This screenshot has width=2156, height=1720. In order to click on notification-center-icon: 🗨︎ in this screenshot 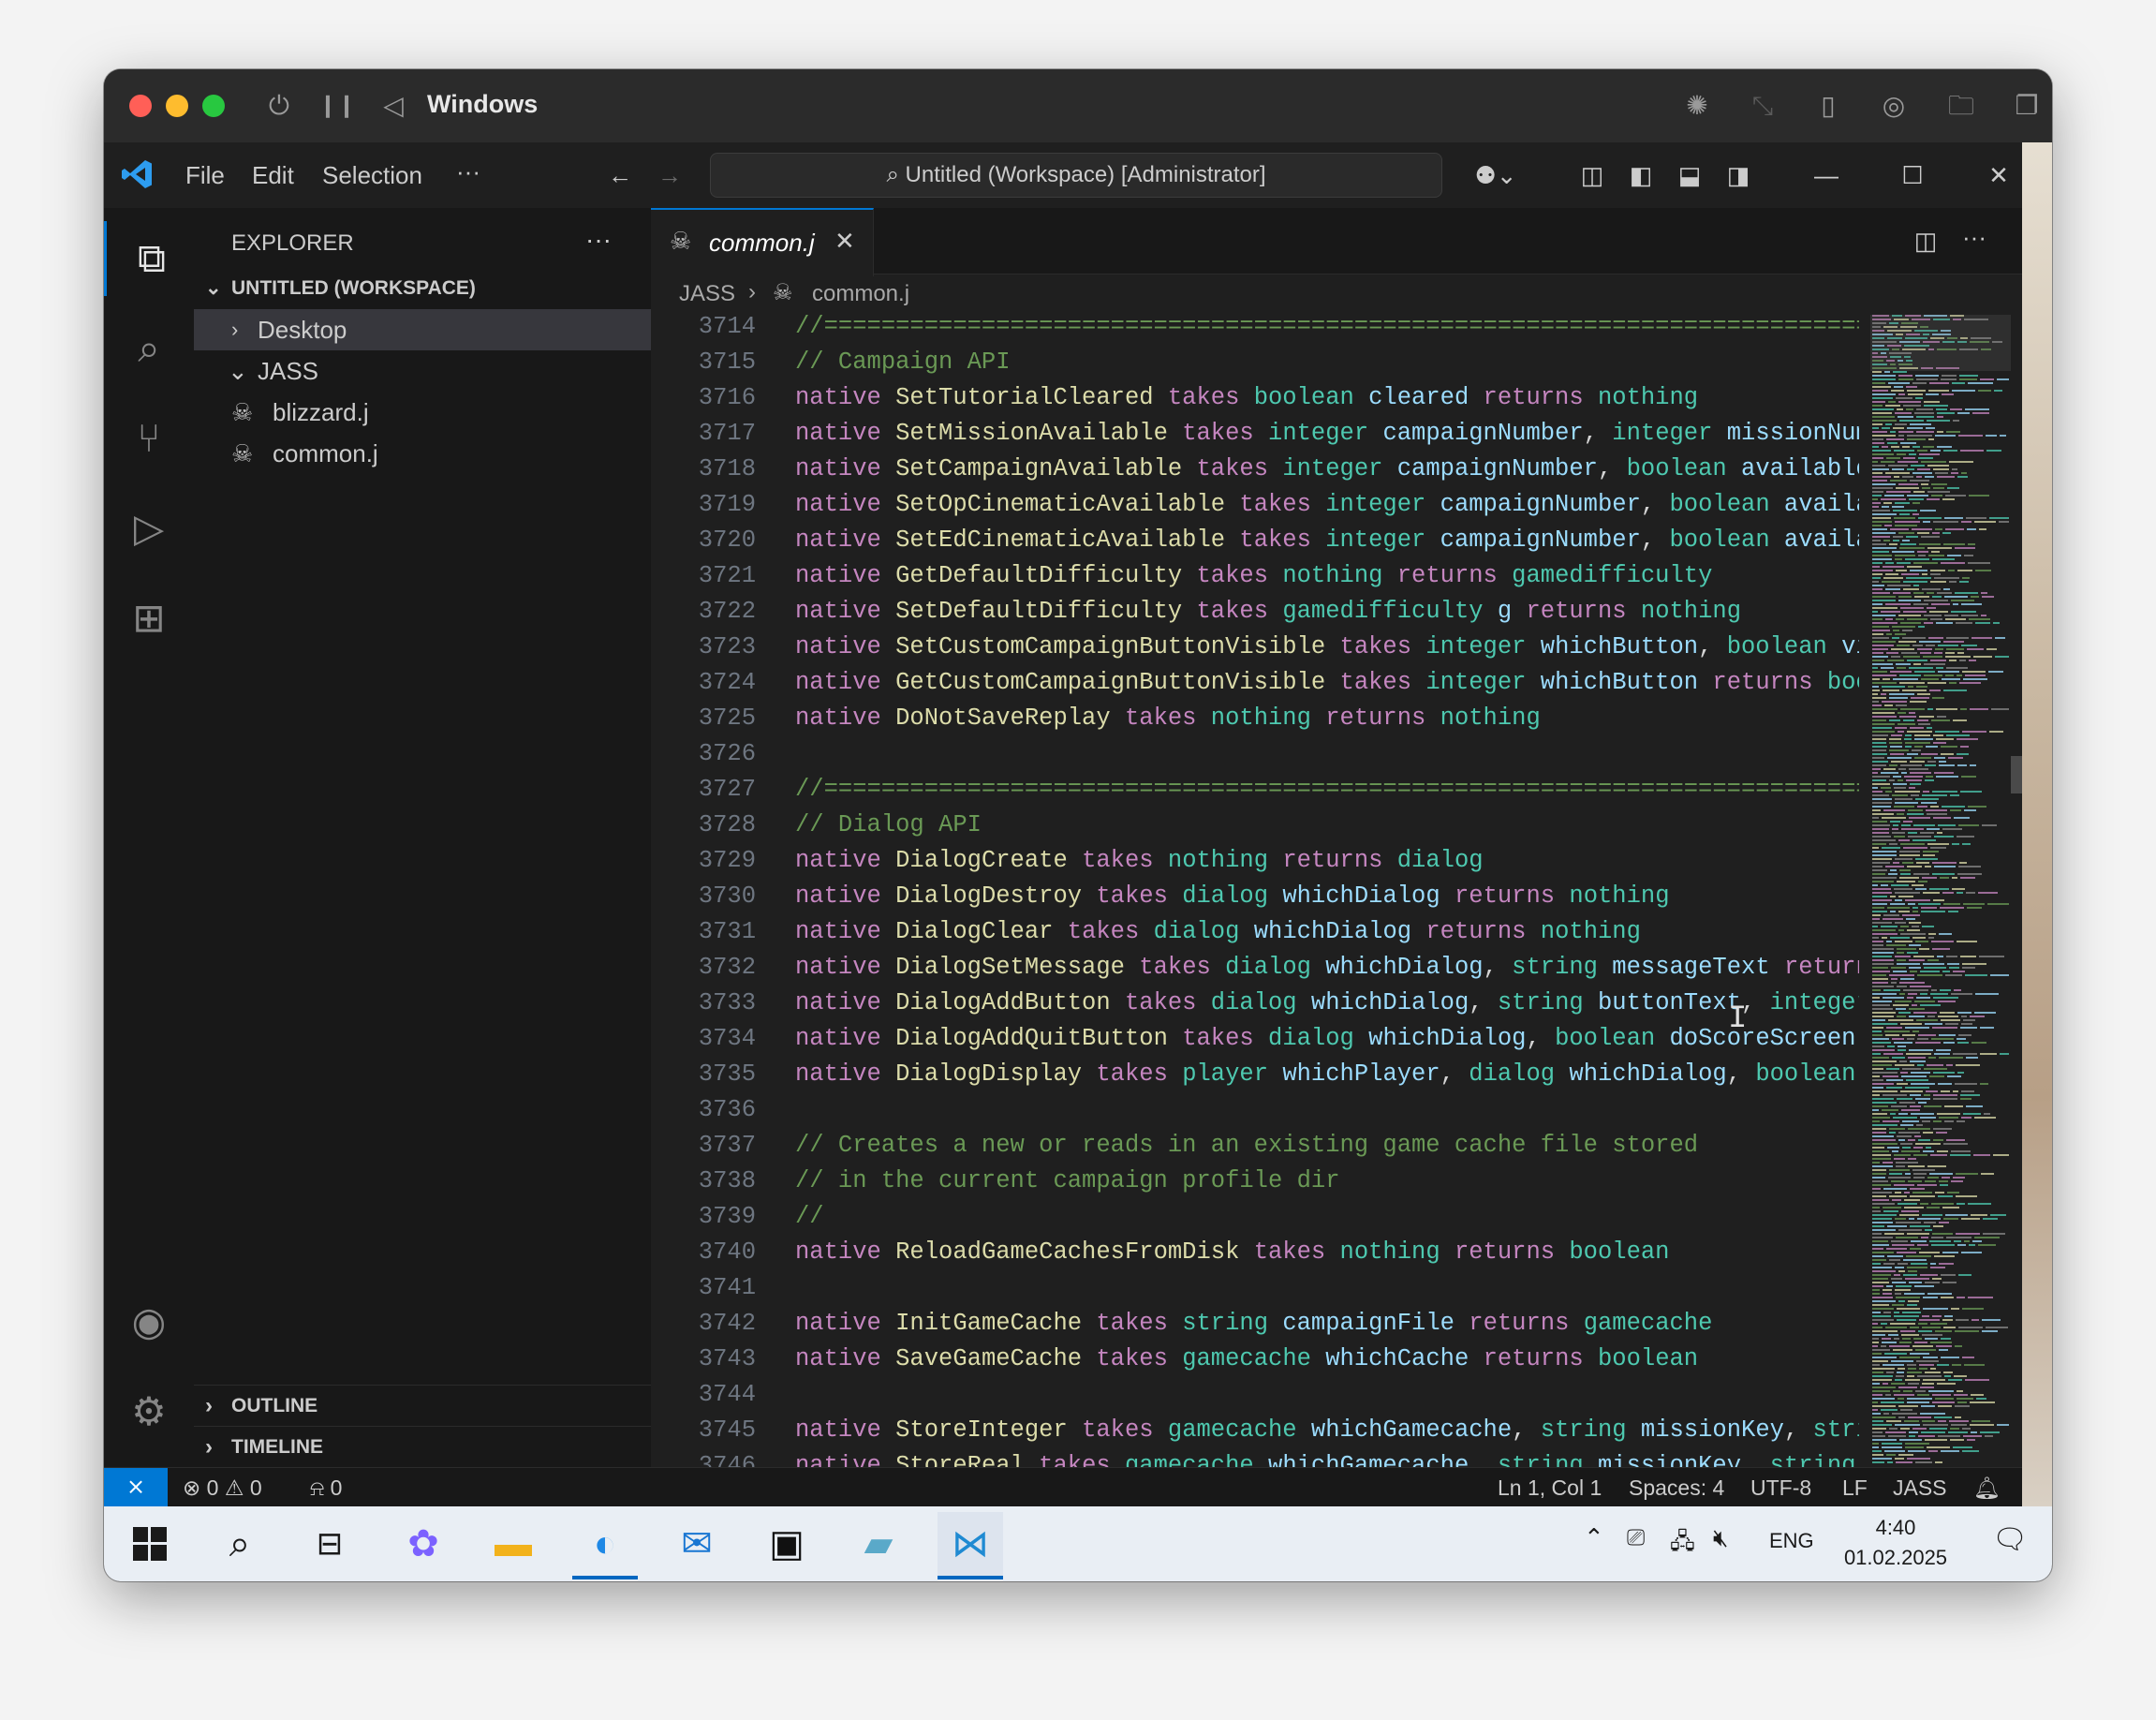, I will do `click(2010, 1540)`.